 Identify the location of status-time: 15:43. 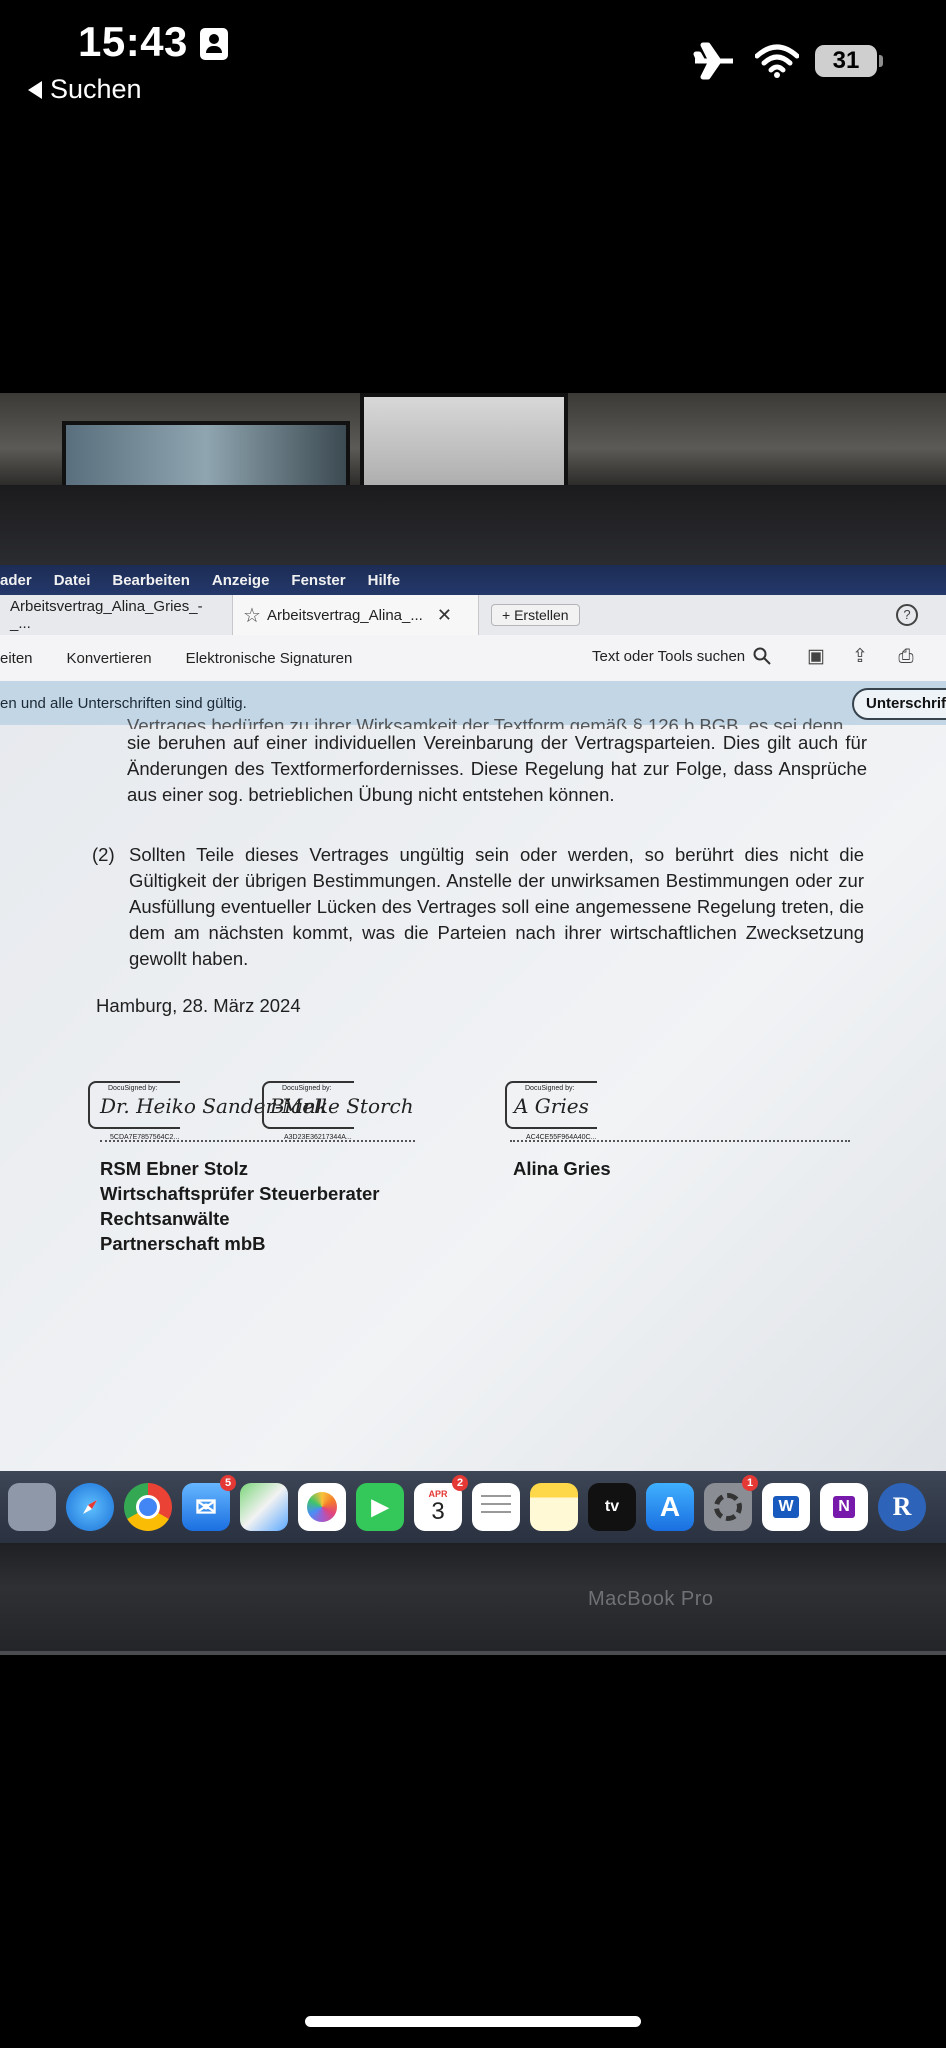
(133, 41).